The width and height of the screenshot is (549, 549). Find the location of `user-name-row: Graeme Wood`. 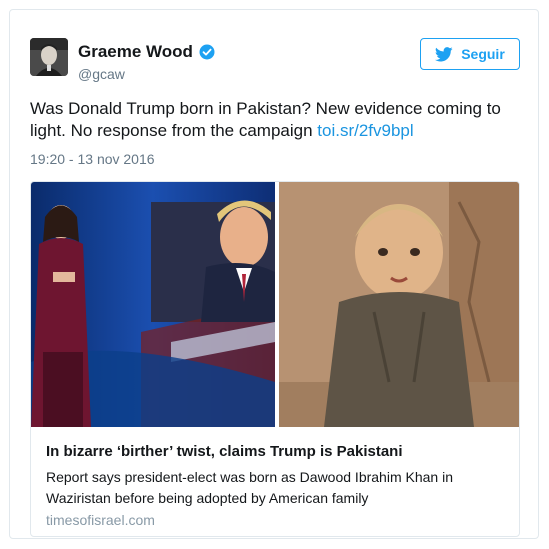

user-name-row: Graeme Wood is located at coordinates (146, 52).